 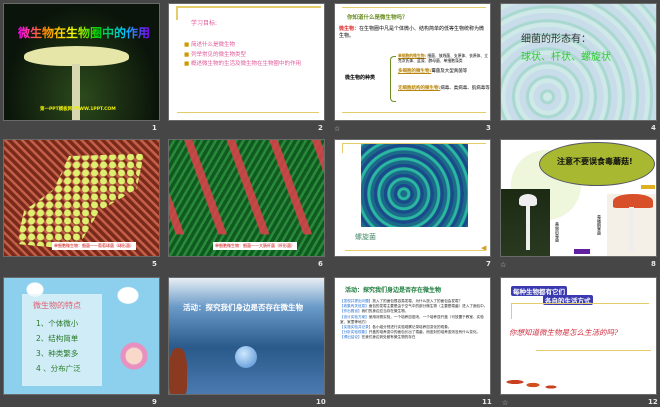 I want to click on slide-heading: 学习目标:, so click(x=204, y=23).